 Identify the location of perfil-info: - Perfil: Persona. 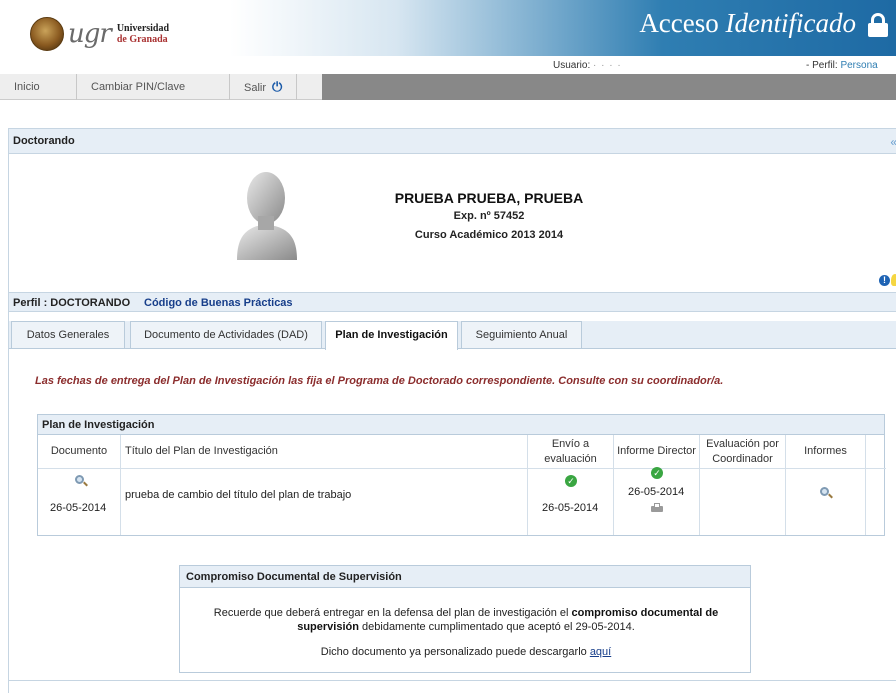
(842, 65).